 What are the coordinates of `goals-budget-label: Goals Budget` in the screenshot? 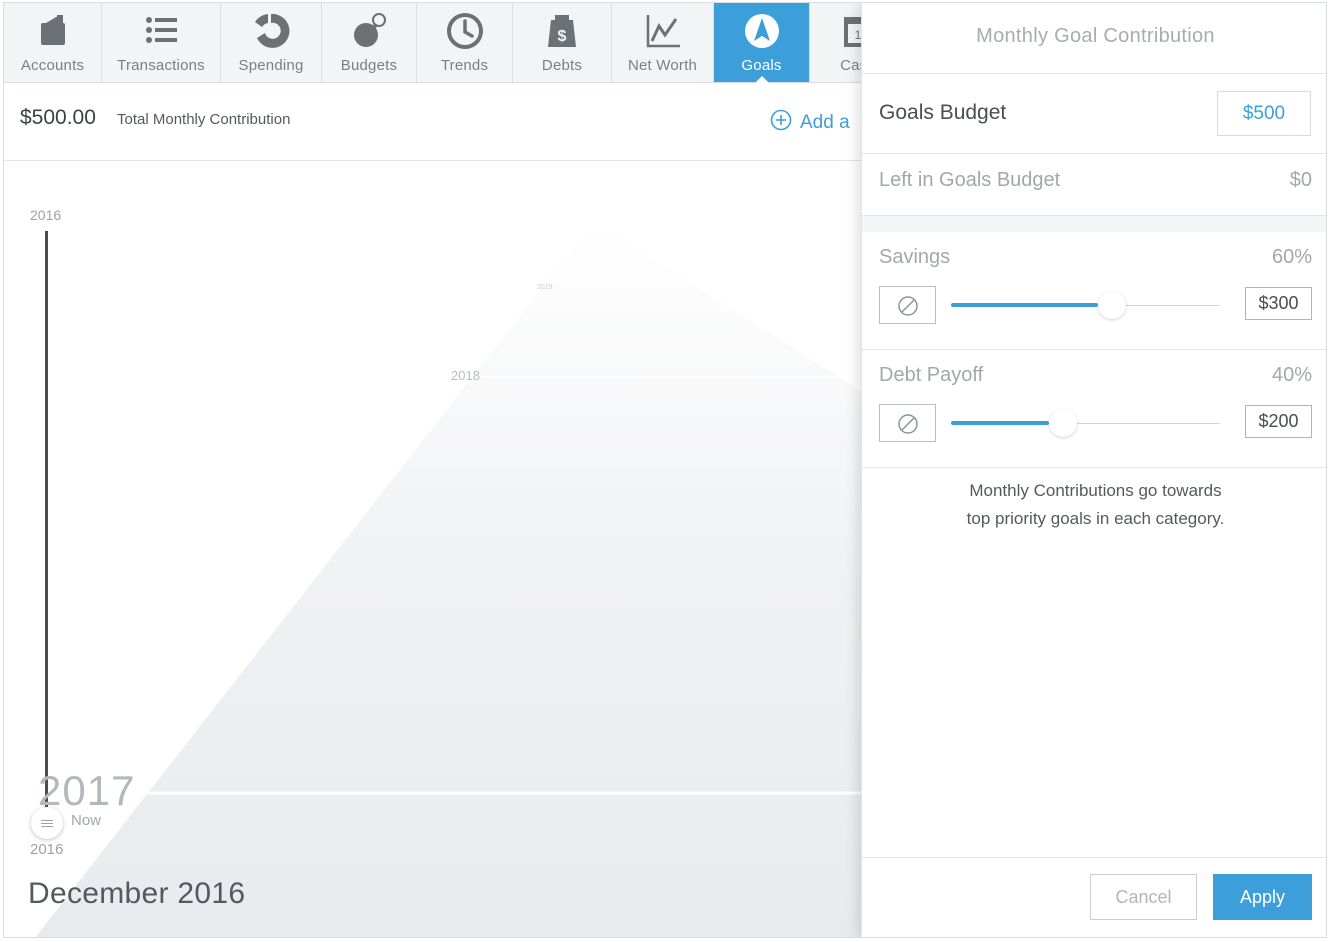 It's located at (943, 112).